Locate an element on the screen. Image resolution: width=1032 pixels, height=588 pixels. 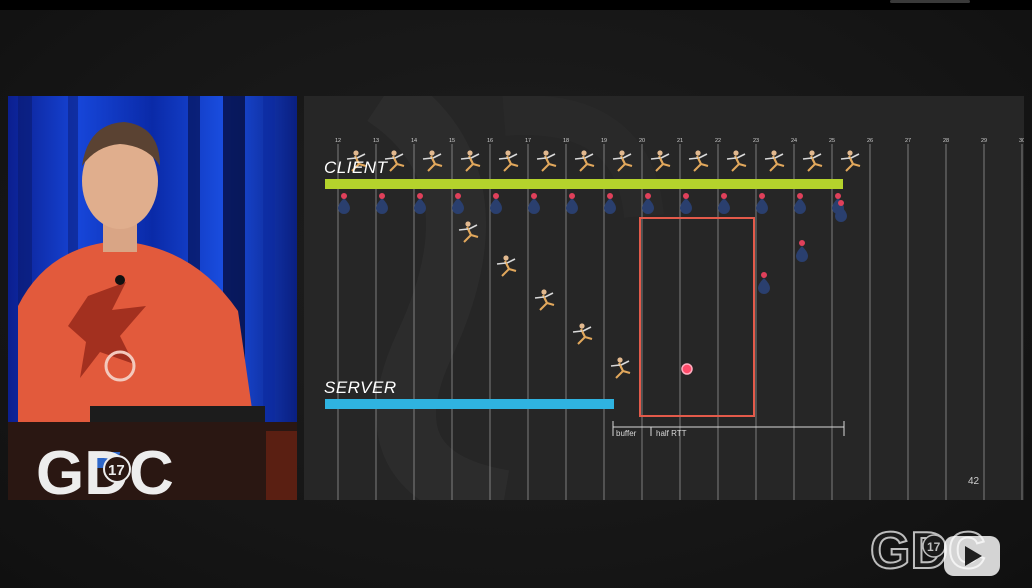
timing-bracket is located at coordinates (728, 428).